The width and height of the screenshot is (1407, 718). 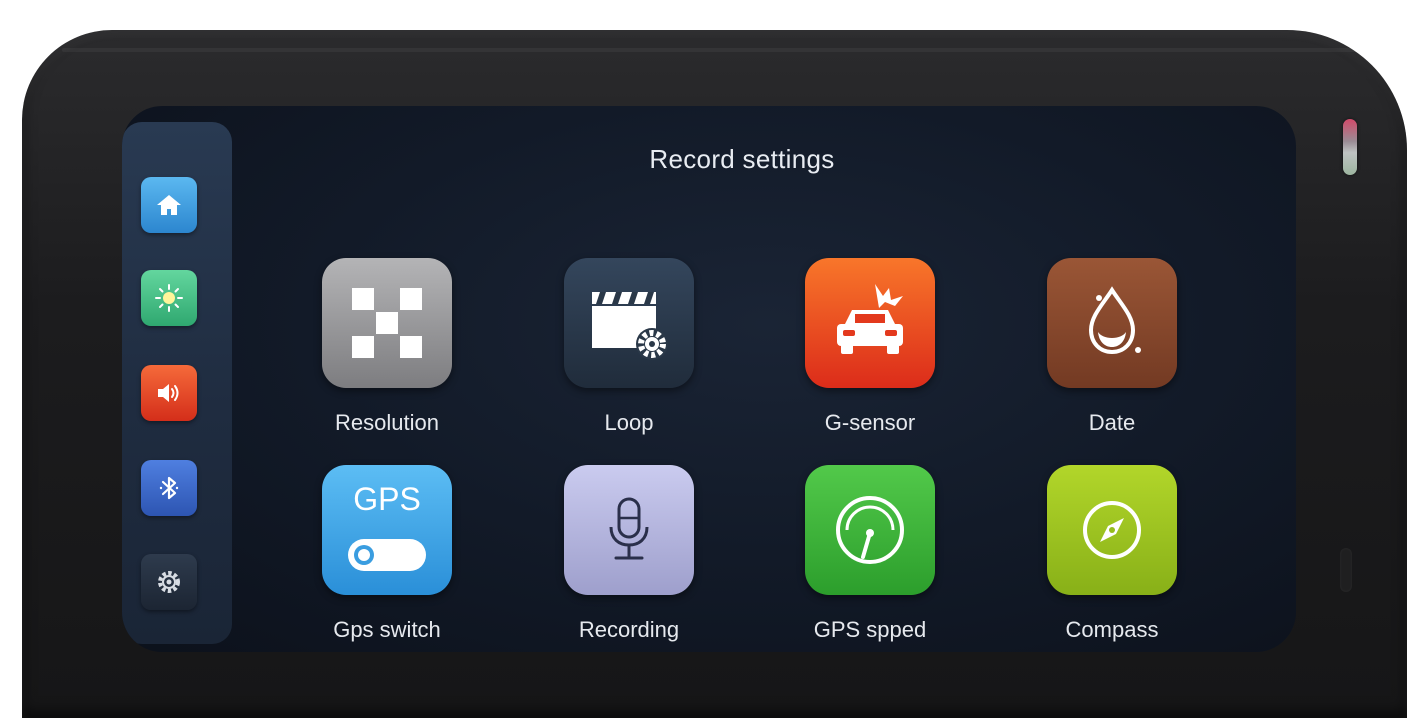 I want to click on resolution-icon, so click(x=387, y=323).